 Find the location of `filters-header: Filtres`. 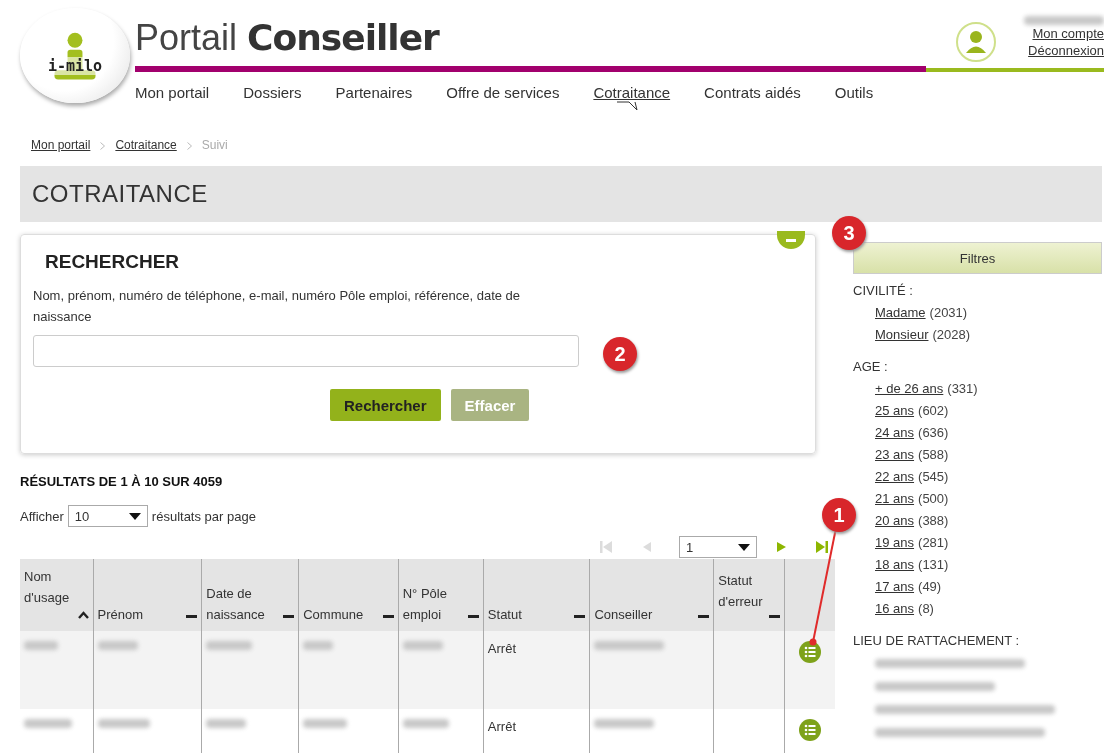

filters-header: Filtres is located at coordinates (977, 258).